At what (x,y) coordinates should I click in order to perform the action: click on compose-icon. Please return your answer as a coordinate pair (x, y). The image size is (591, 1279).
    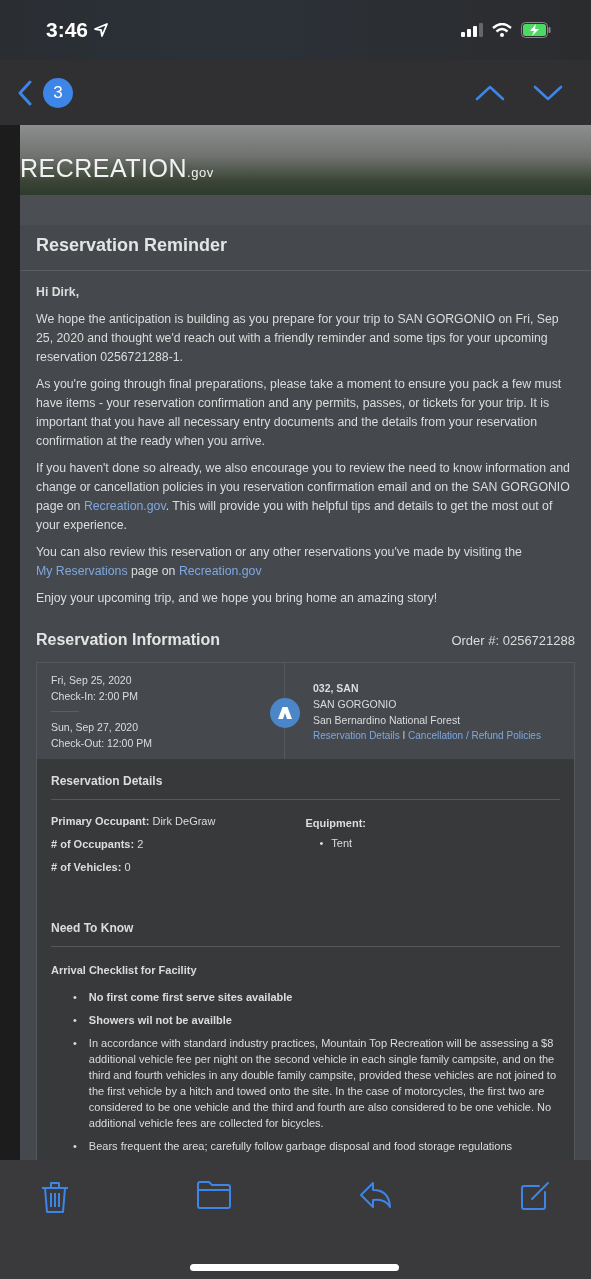
    Looking at the image, I should click on (535, 1196).